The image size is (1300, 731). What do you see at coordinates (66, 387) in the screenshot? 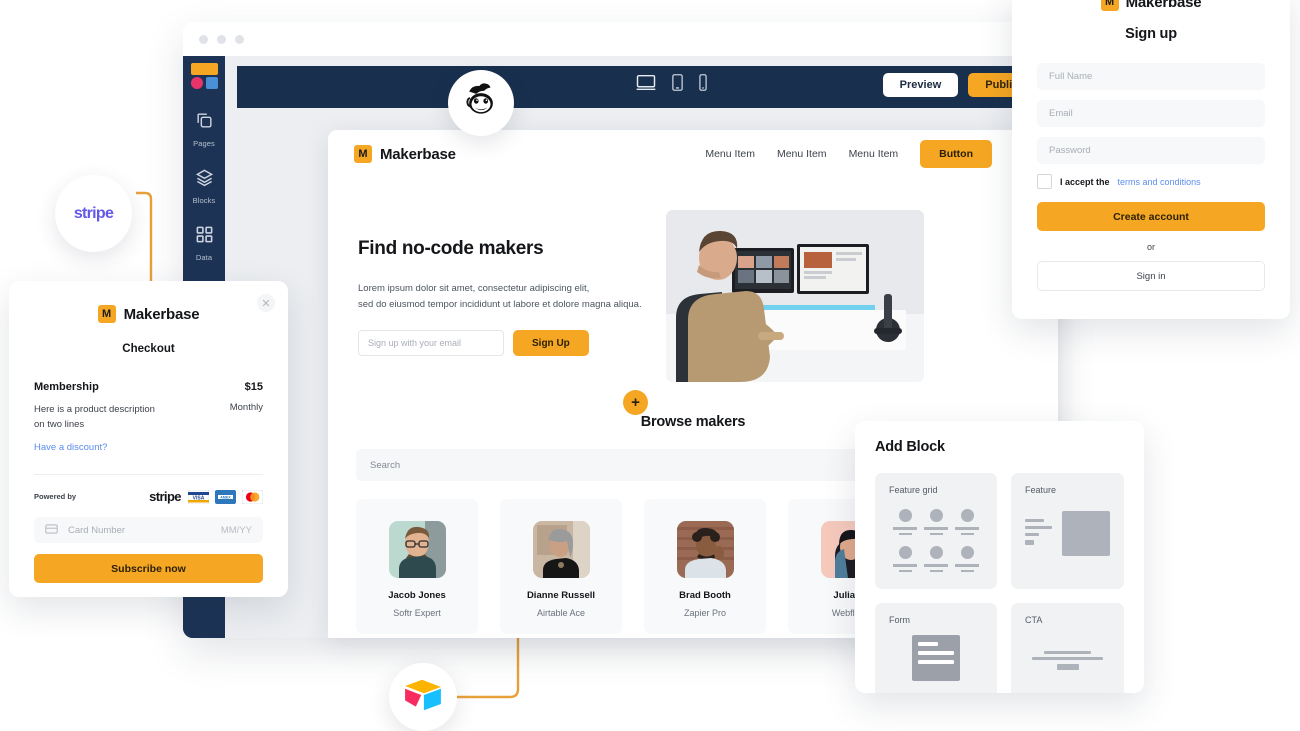
I see `checkout-item-name: Membership` at bounding box center [66, 387].